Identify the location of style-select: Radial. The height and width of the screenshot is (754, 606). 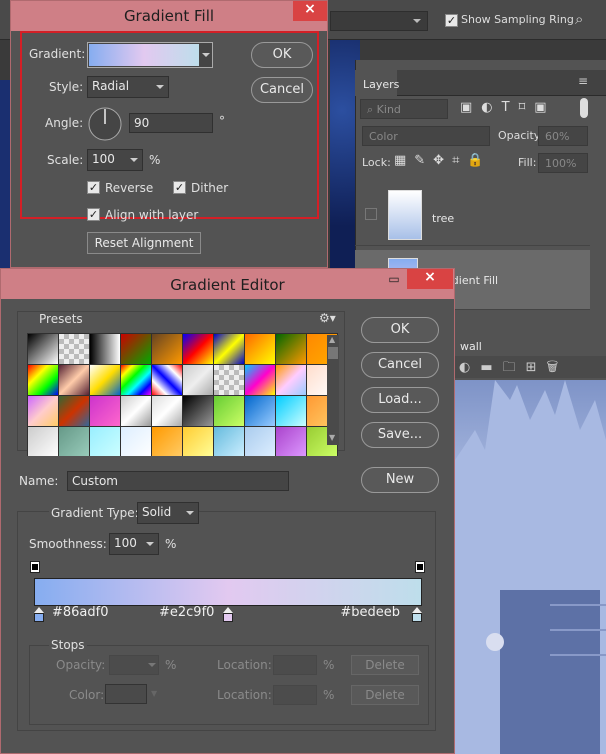
(128, 87).